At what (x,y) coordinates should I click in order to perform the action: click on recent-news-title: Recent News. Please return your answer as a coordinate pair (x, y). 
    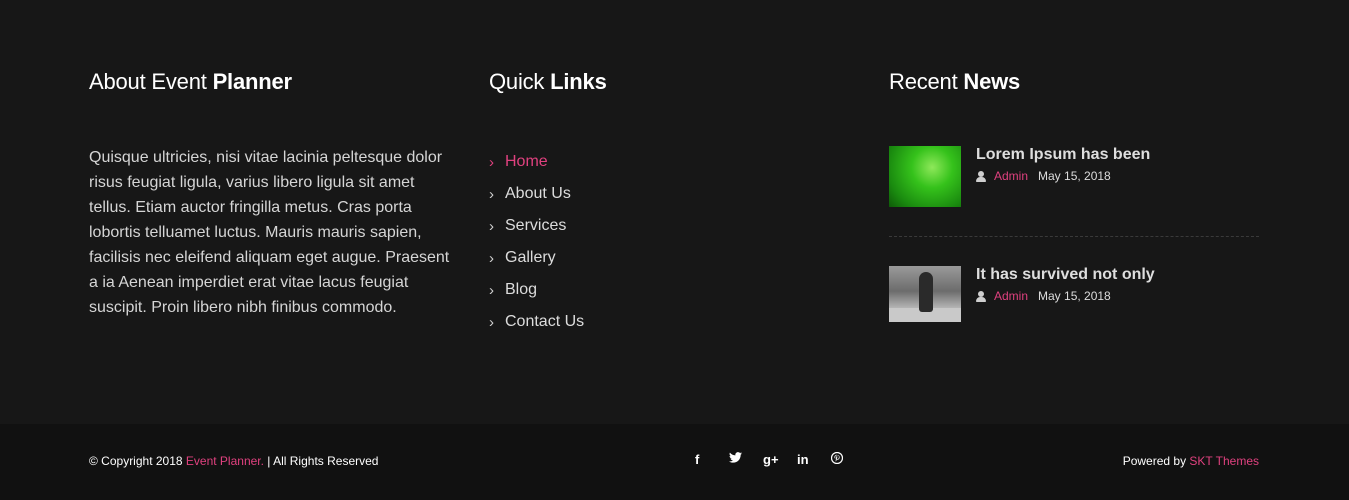
    Looking at the image, I should click on (1074, 82).